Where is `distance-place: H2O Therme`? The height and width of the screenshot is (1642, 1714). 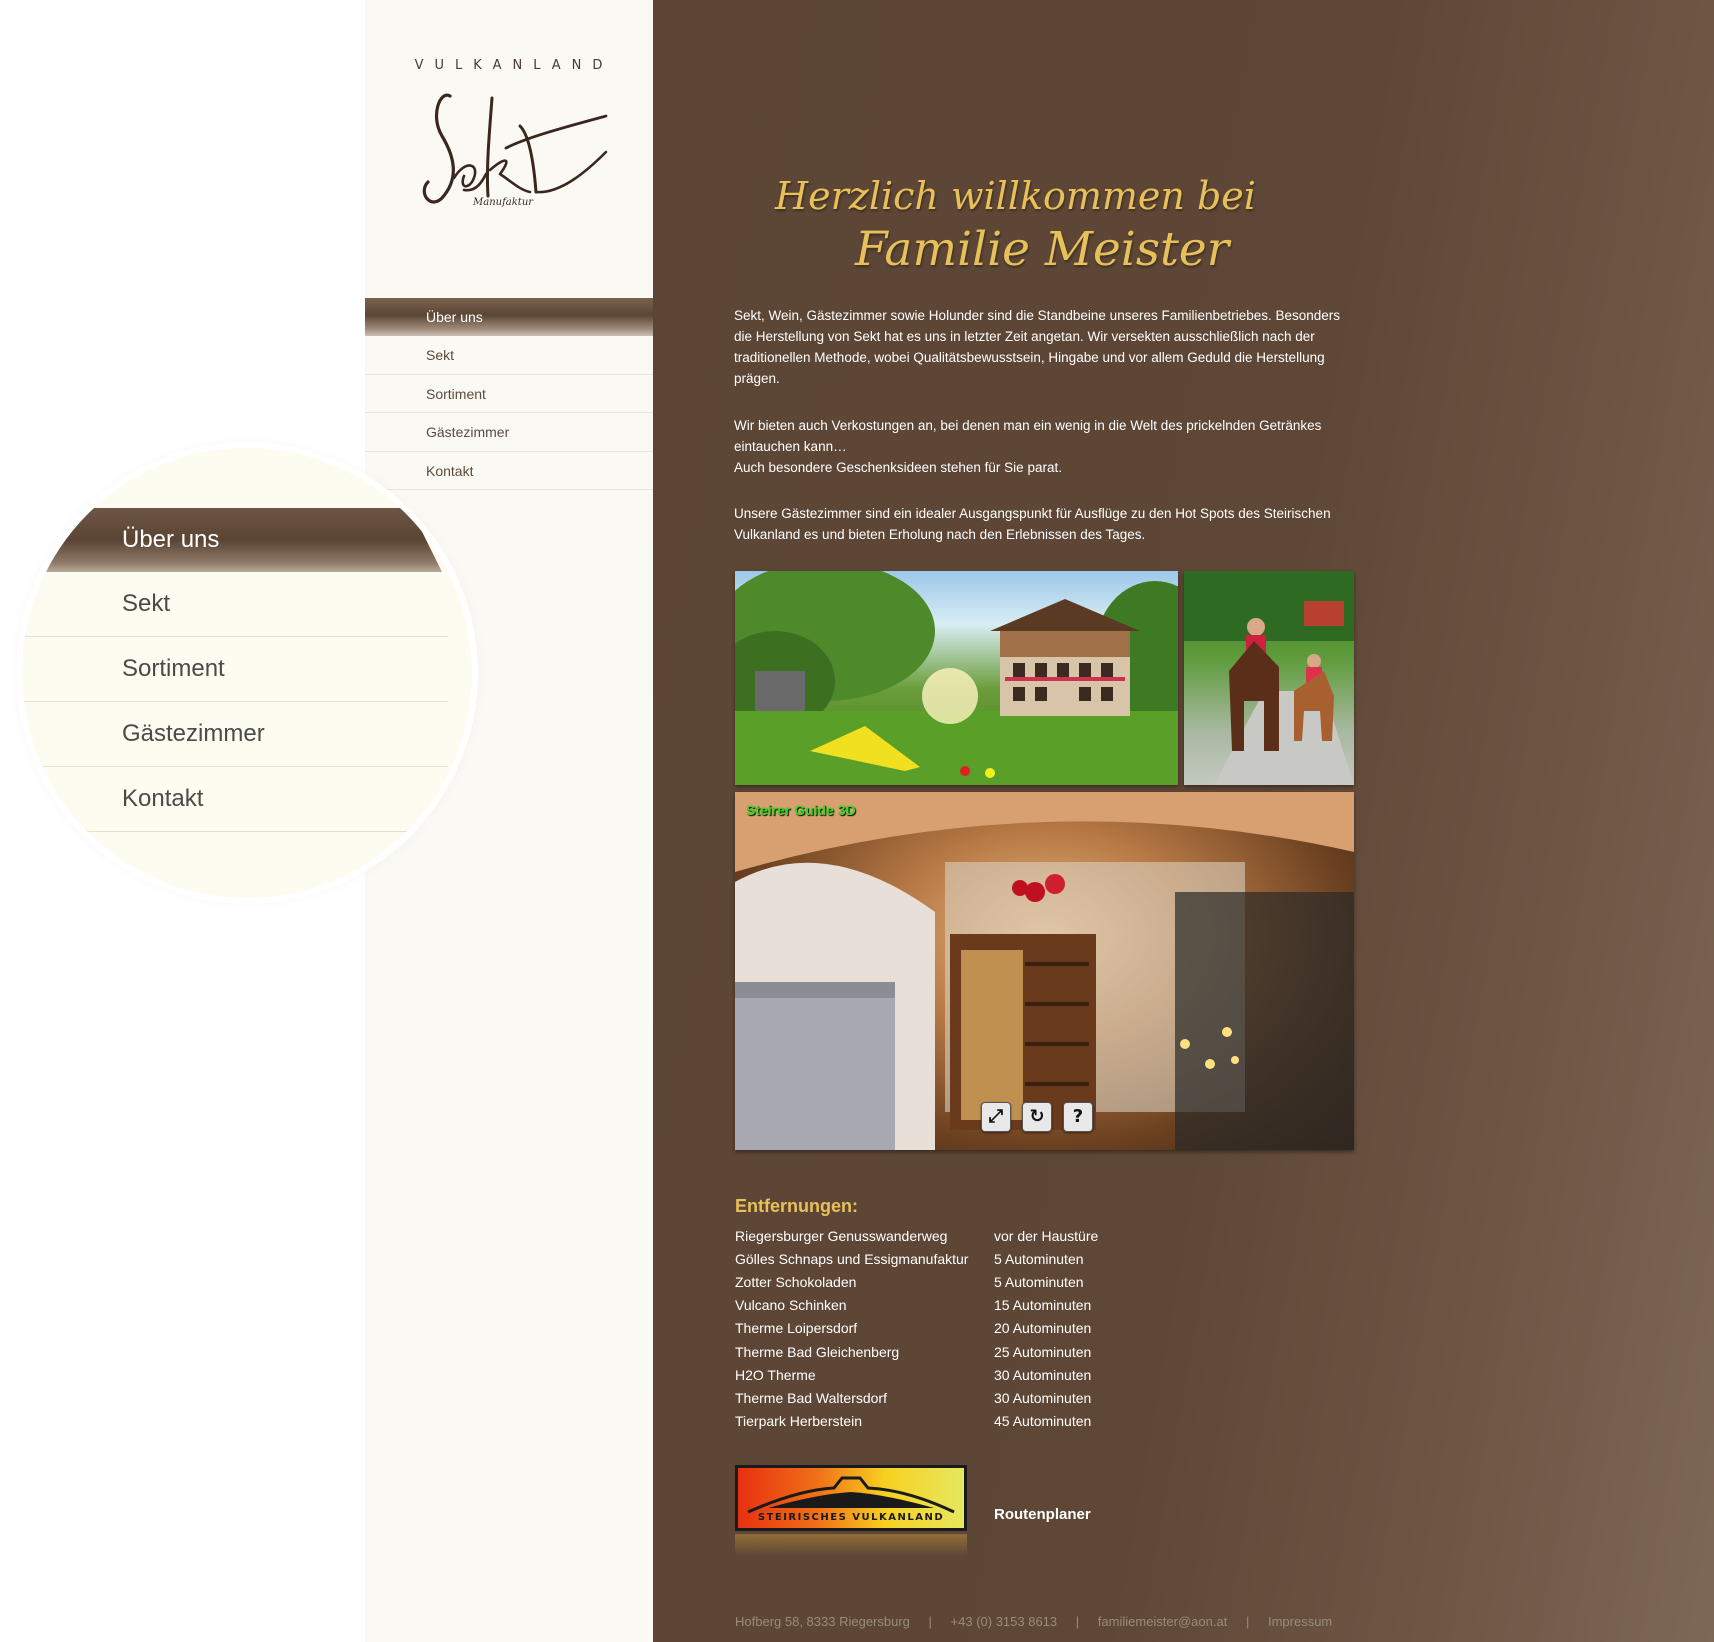 distance-place: H2O Therme is located at coordinates (775, 1374).